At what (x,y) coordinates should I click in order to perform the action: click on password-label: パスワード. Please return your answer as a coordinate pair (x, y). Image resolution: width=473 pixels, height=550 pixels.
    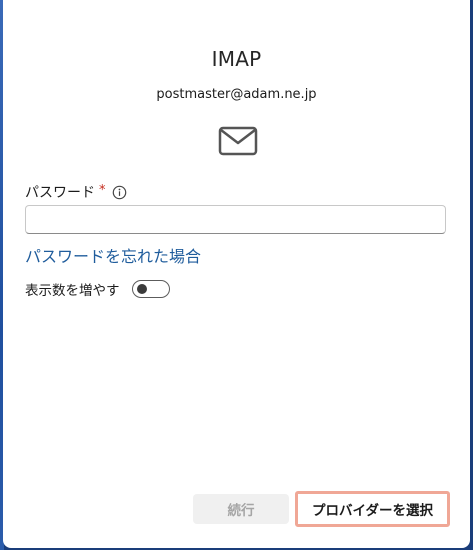
    Looking at the image, I should click on (60, 193).